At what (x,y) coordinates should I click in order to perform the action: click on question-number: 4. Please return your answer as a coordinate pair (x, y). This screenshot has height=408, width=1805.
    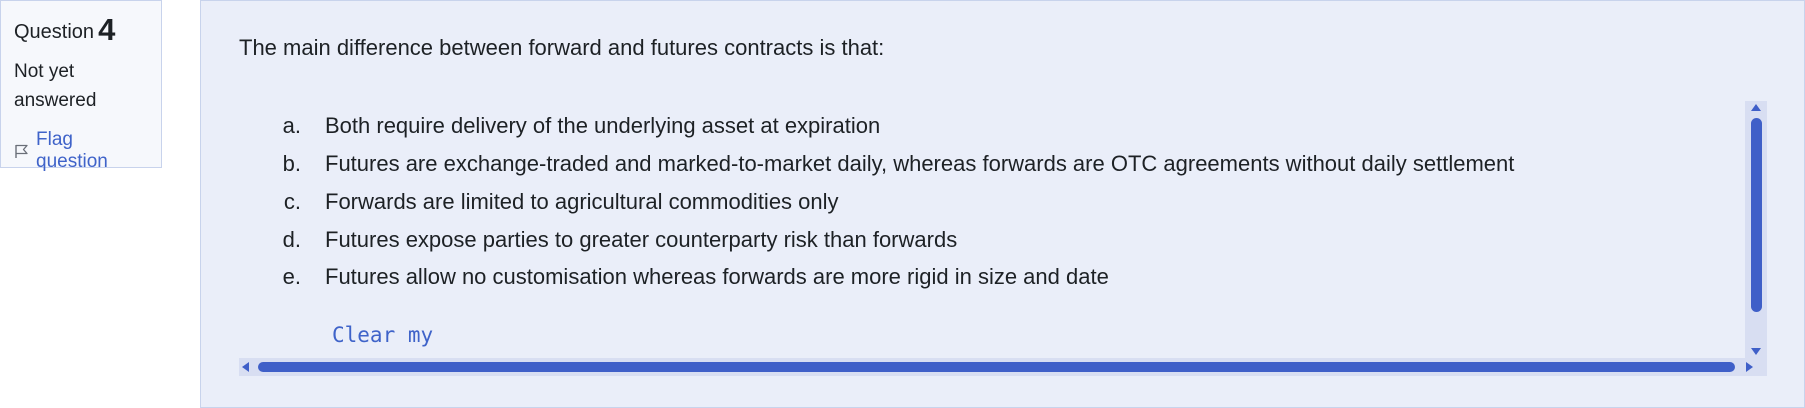
    Looking at the image, I should click on (107, 29).